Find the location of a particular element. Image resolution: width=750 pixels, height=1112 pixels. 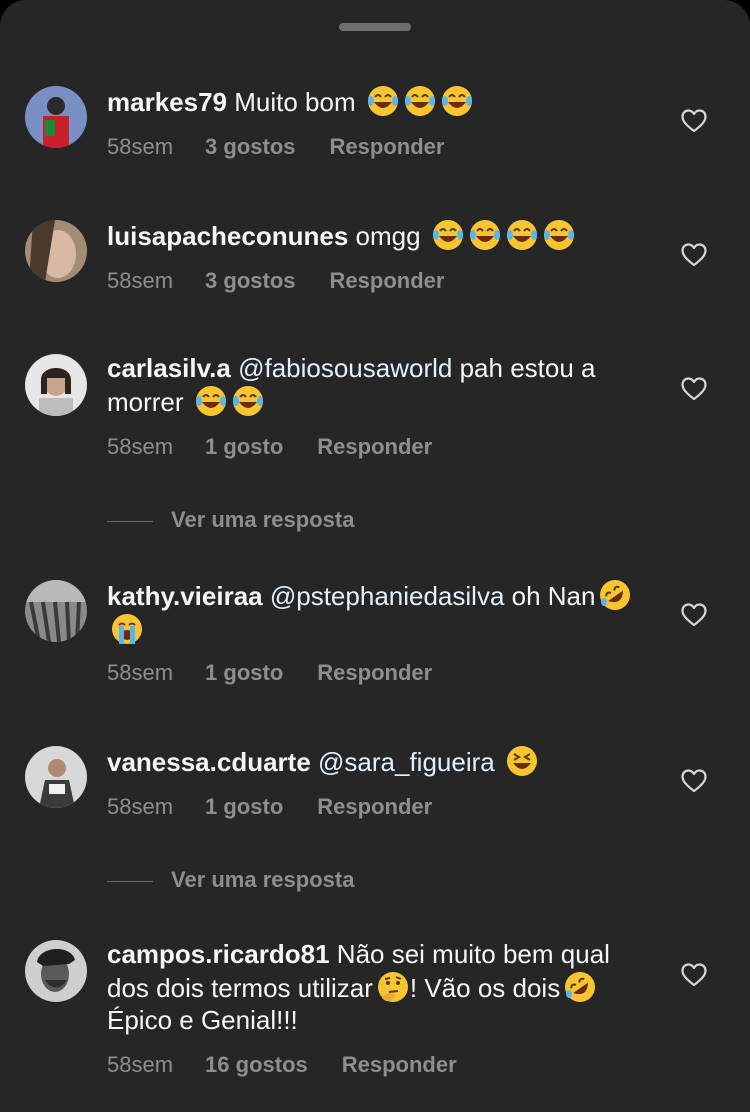

thinking-emoji-icon is located at coordinates (392, 987).